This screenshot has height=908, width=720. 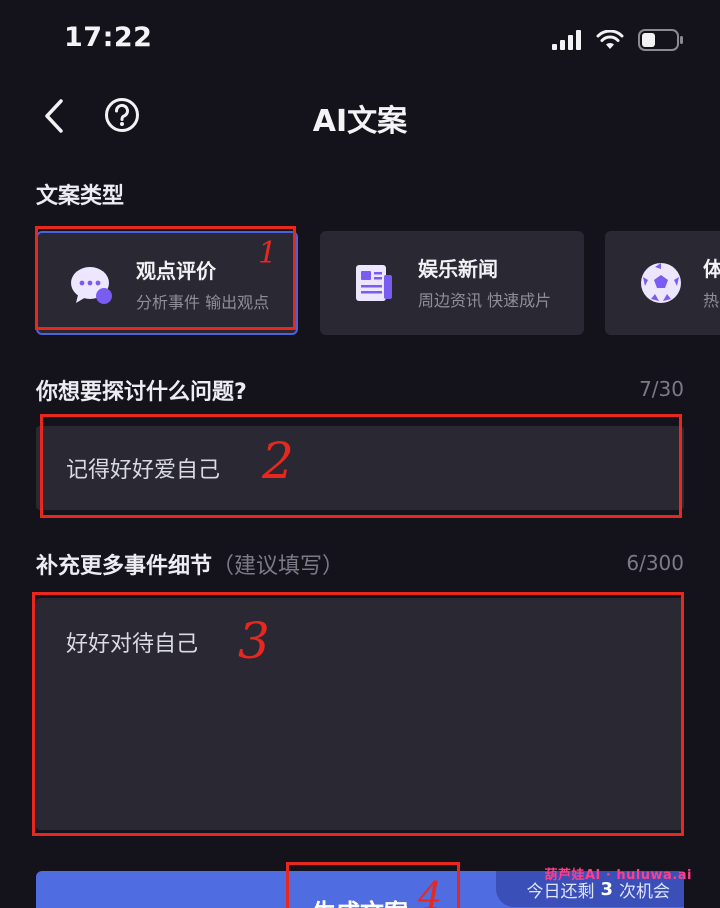 What do you see at coordinates (176, 271) in the screenshot?
I see `card-title: 观点评价` at bounding box center [176, 271].